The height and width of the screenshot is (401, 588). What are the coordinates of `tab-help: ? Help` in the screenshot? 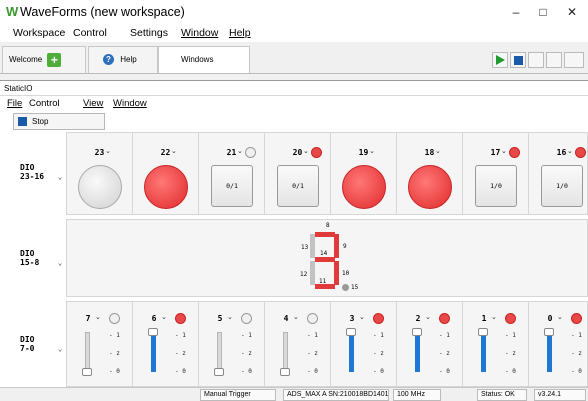 It's located at (123, 59).